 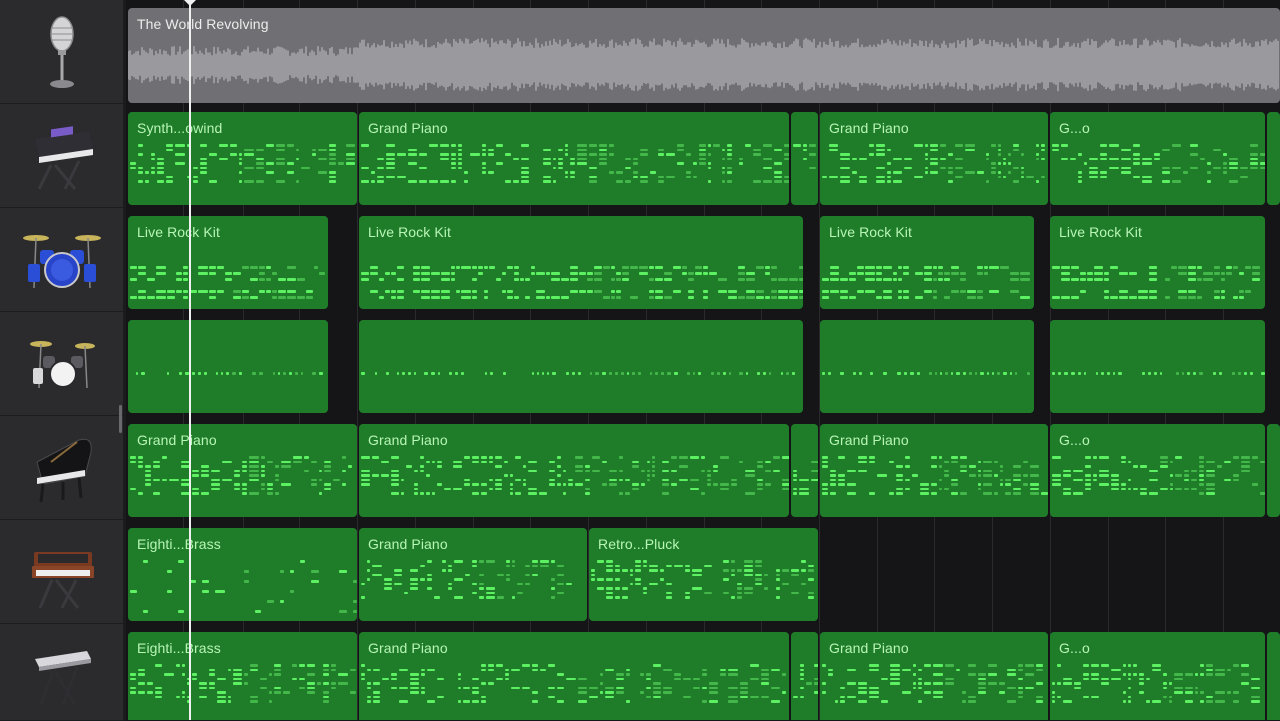 What do you see at coordinates (704, 55) in the screenshot?
I see `audio-region: The World Revolving` at bounding box center [704, 55].